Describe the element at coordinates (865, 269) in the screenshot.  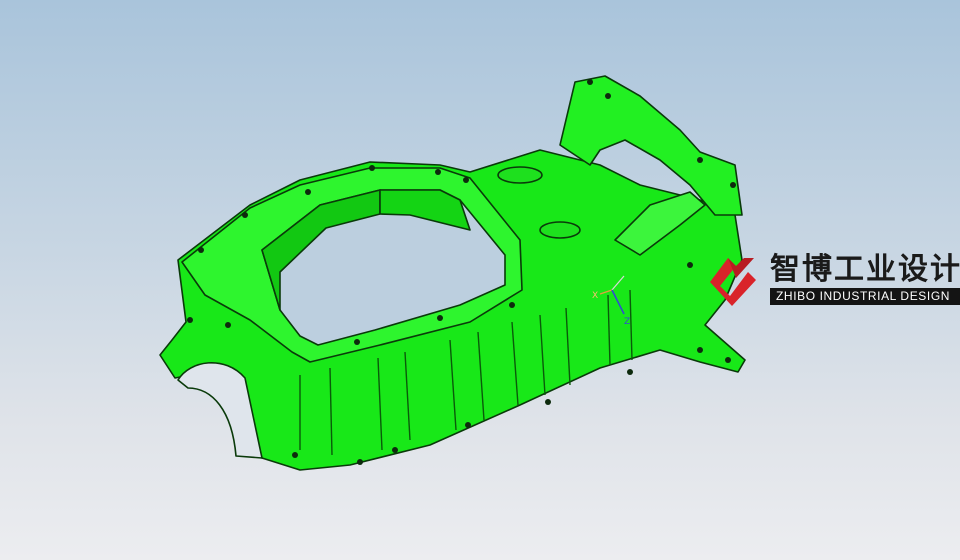
I see `brand-name-cn: 智博工业设计` at that location.